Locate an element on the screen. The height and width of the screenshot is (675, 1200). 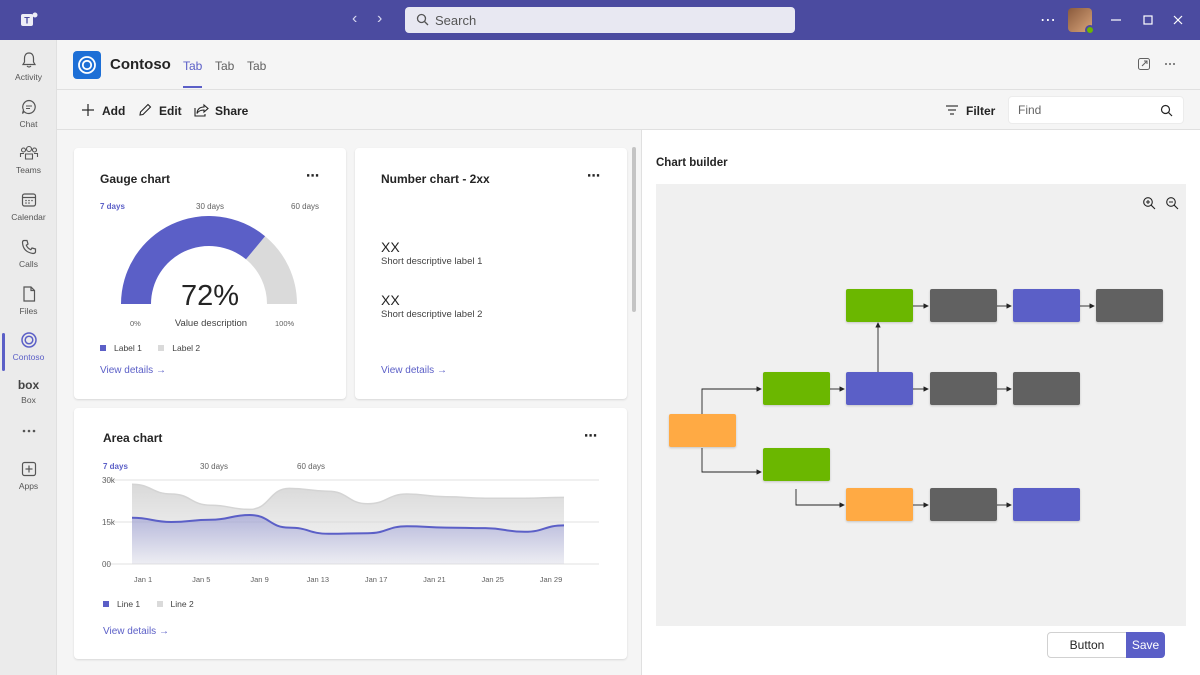
legend-label-2: Label 2 is located at coordinates (186, 348).